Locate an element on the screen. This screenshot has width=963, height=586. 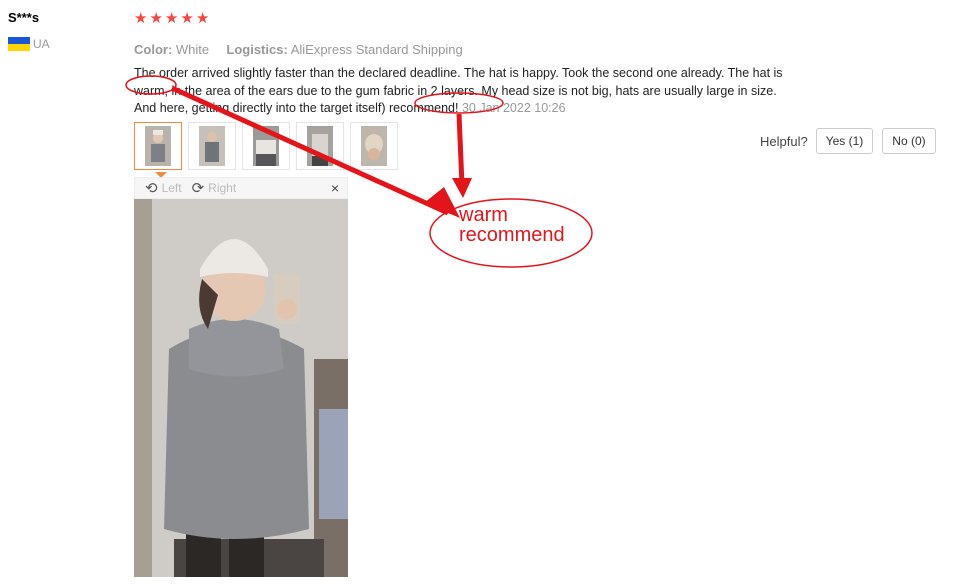
reviewer-country: UA is located at coordinates (29, 44).